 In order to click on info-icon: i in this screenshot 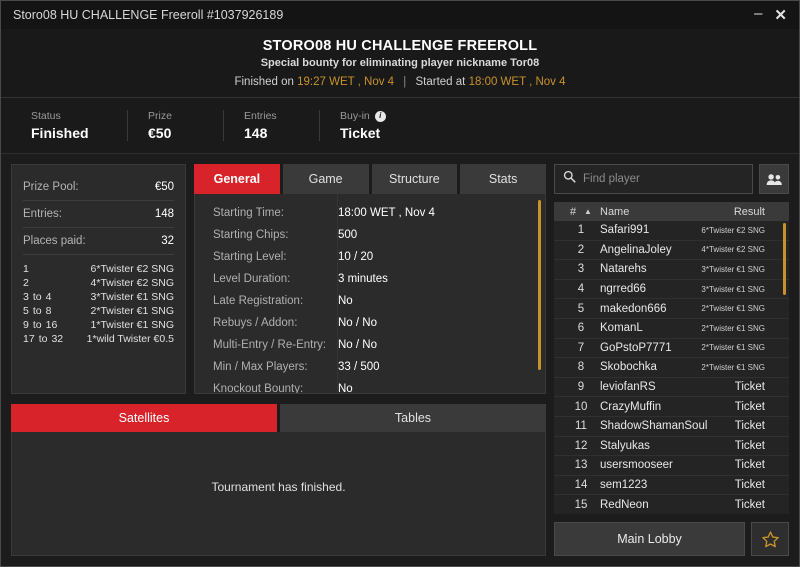, I will do `click(380, 116)`.